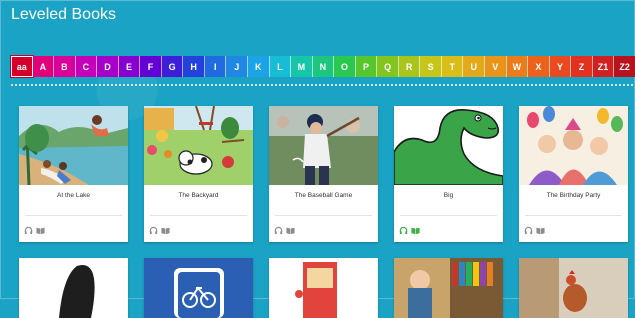 This screenshot has height=318, width=635. What do you see at coordinates (237, 66) in the screenshot?
I see `level-j-tab: J` at bounding box center [237, 66].